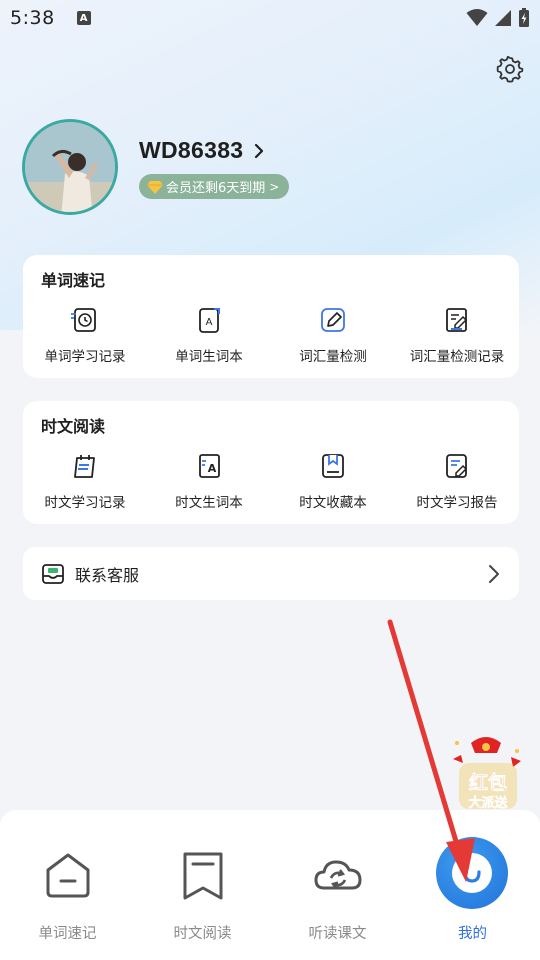 Image resolution: width=540 pixels, height=960 pixels. I want to click on reading-vocab-book-label: 时文生词本, so click(209, 503).